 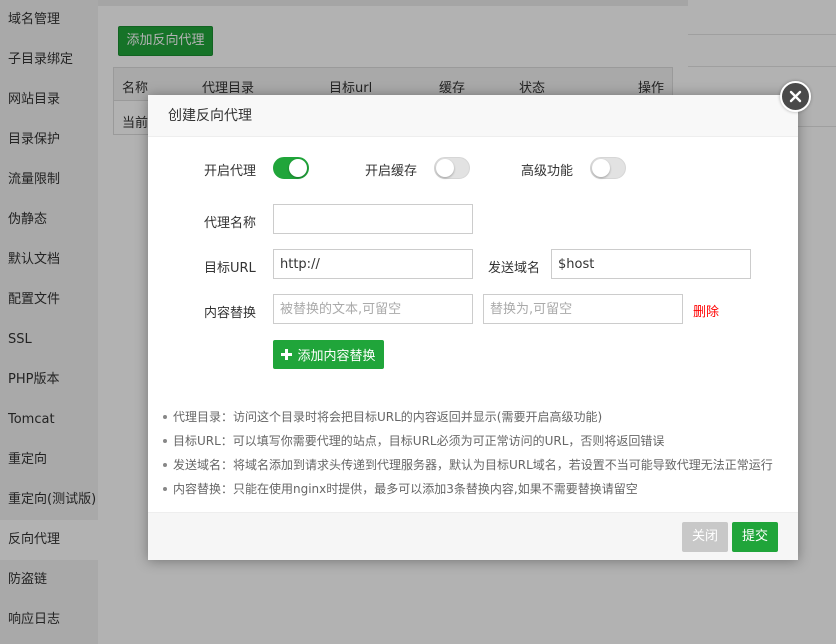 What do you see at coordinates (391, 171) in the screenshot?
I see `enable-cache-label: 开启缓存` at bounding box center [391, 171].